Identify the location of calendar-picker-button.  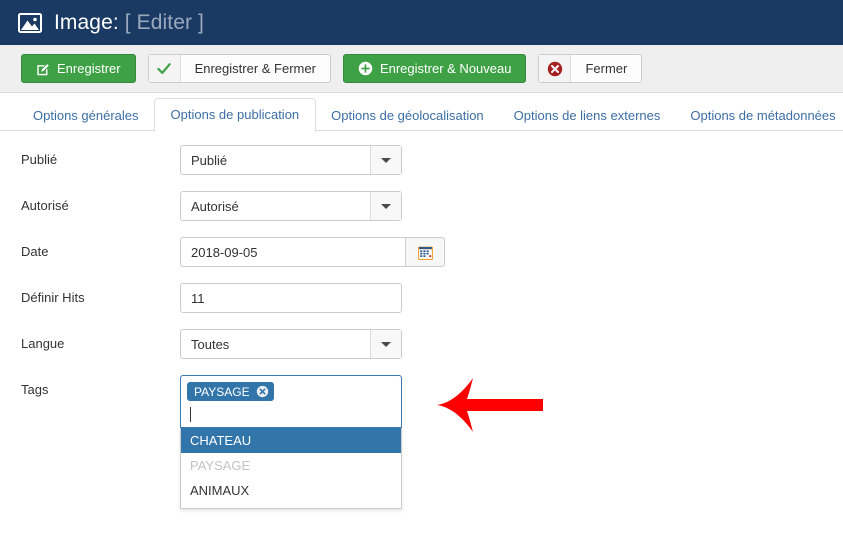
(425, 252).